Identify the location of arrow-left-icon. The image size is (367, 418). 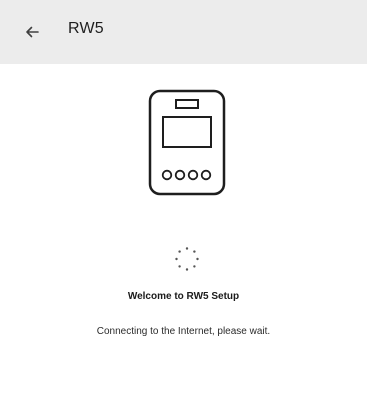
(32, 32).